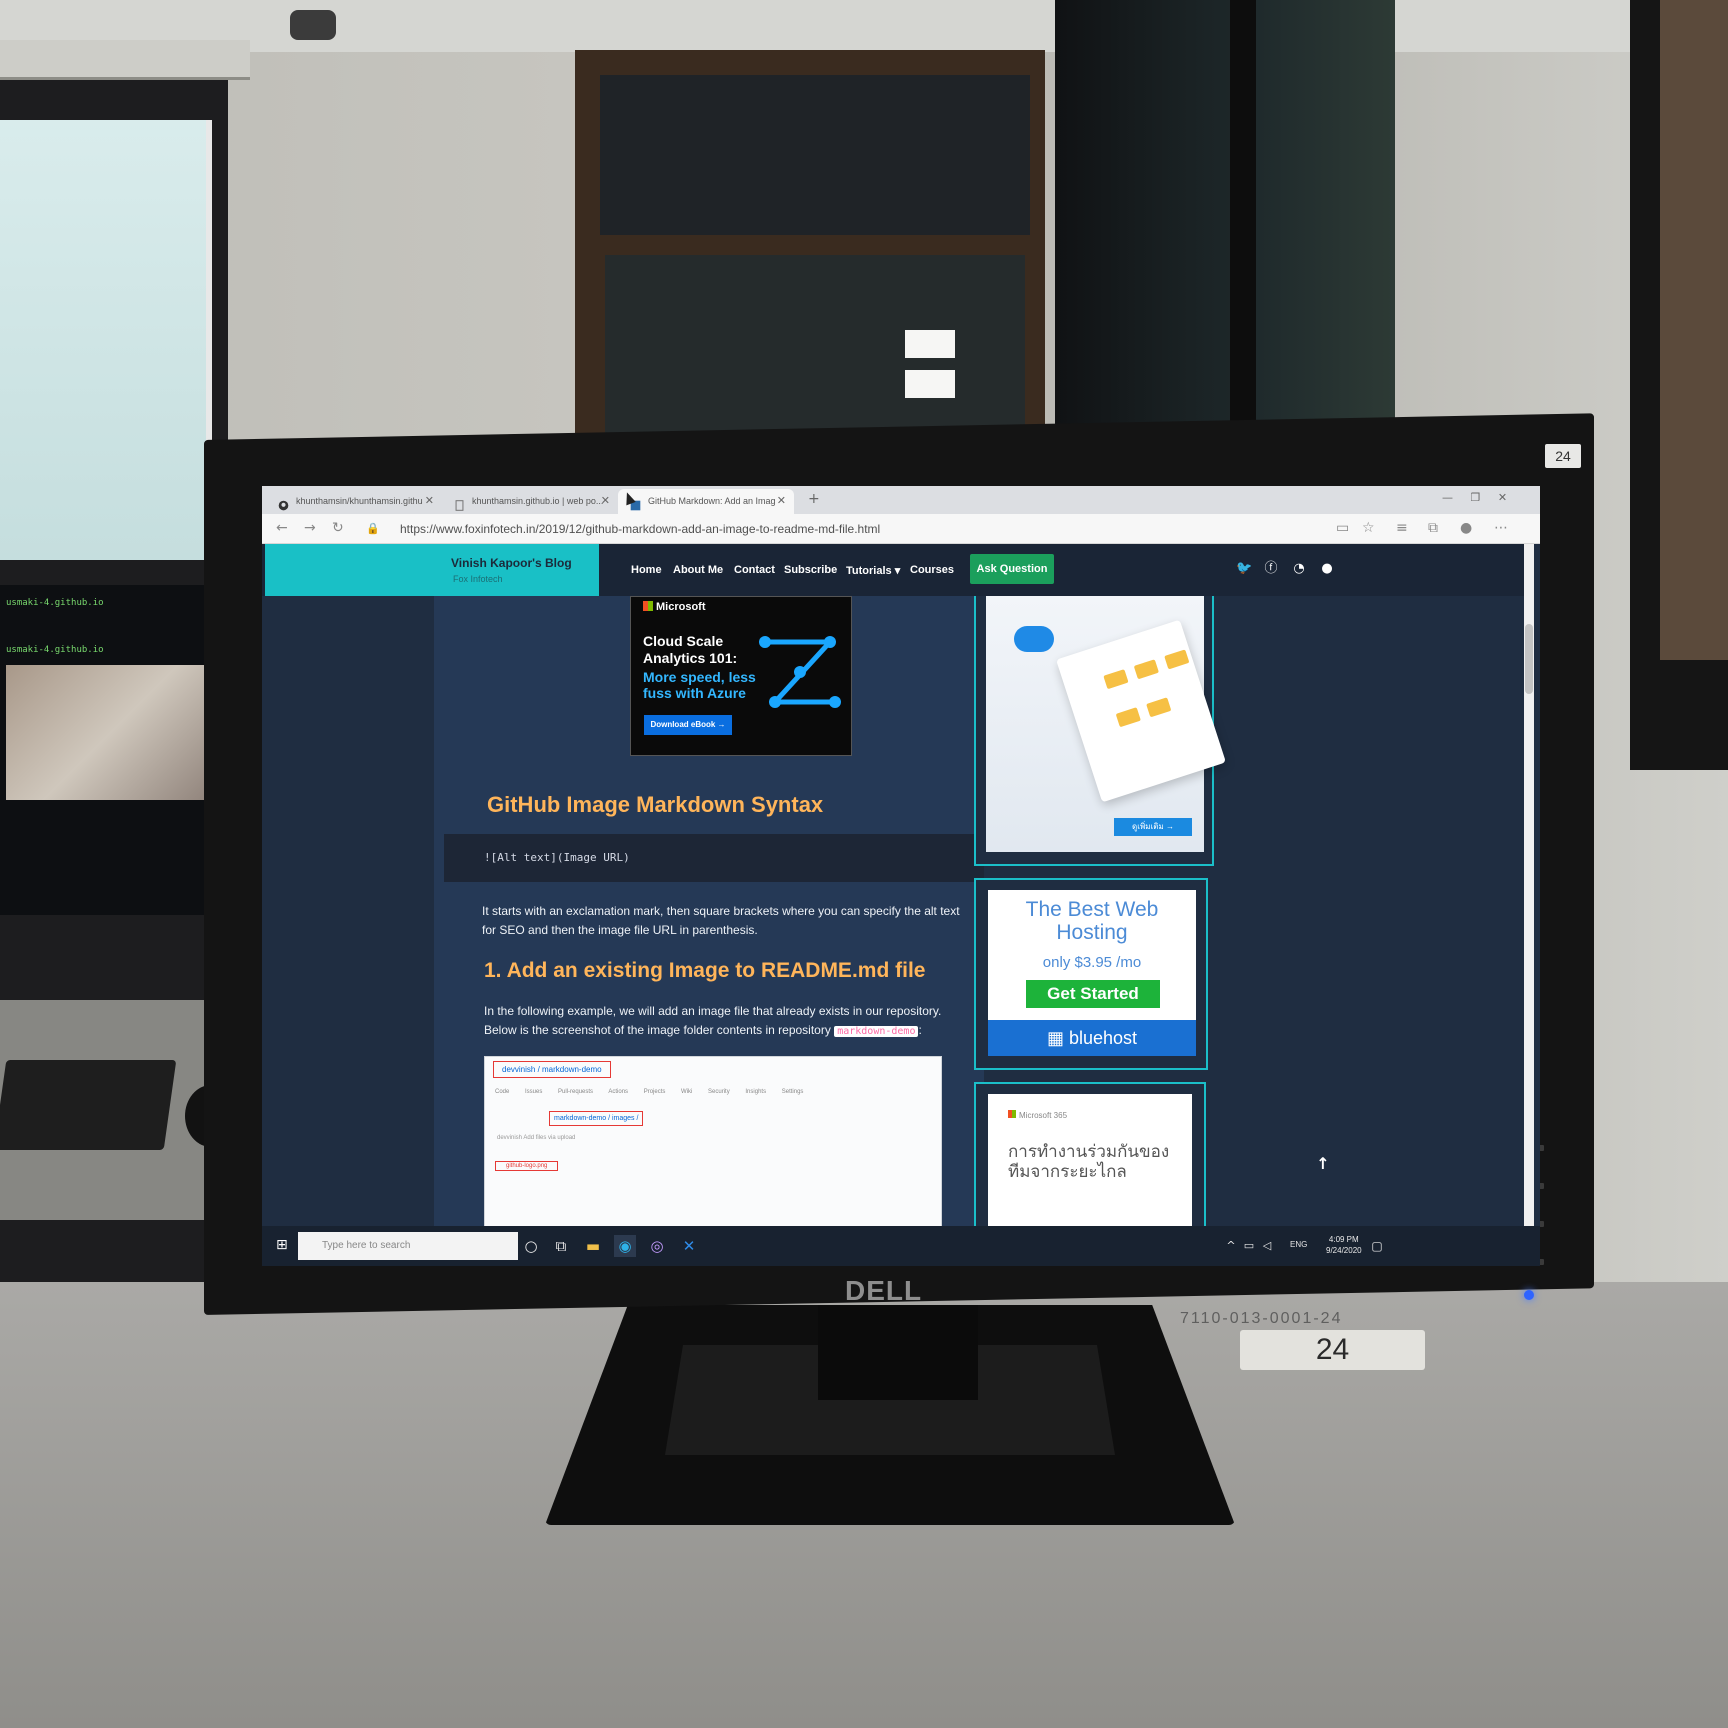  I want to click on browser-tab-active: GitHub Markdown: Add an Imag ✕, so click(706, 501).